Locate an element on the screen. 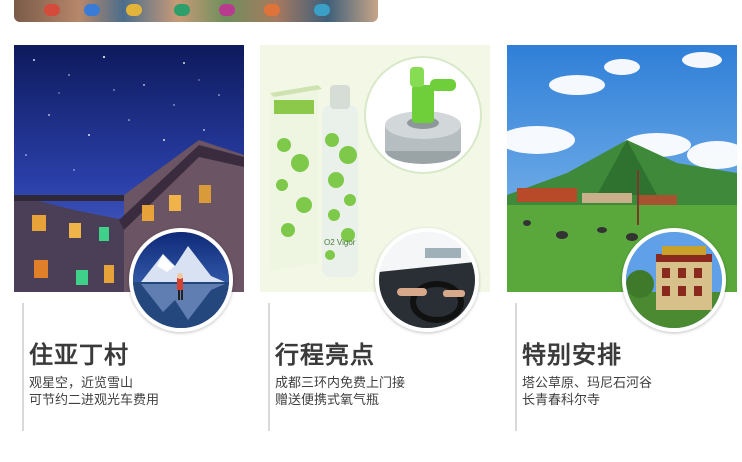  top-banner-photo is located at coordinates (196, 11).